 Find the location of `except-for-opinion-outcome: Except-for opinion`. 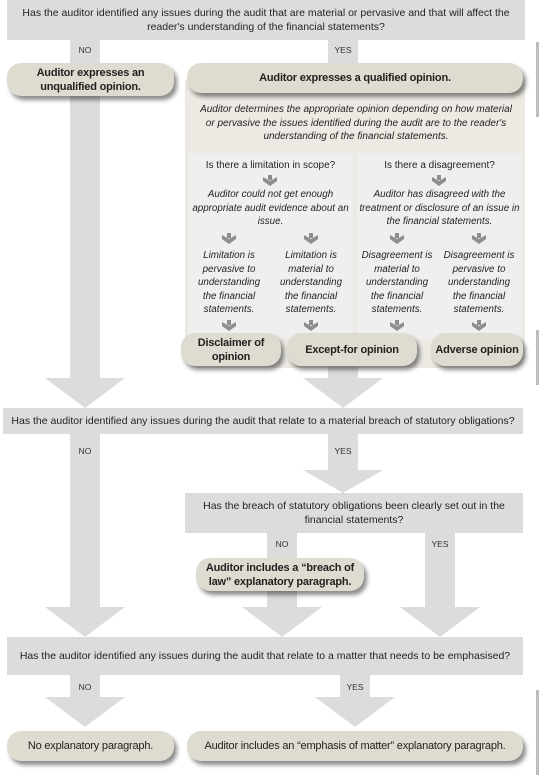

except-for-opinion-outcome: Except-for opinion is located at coordinates (352, 349).